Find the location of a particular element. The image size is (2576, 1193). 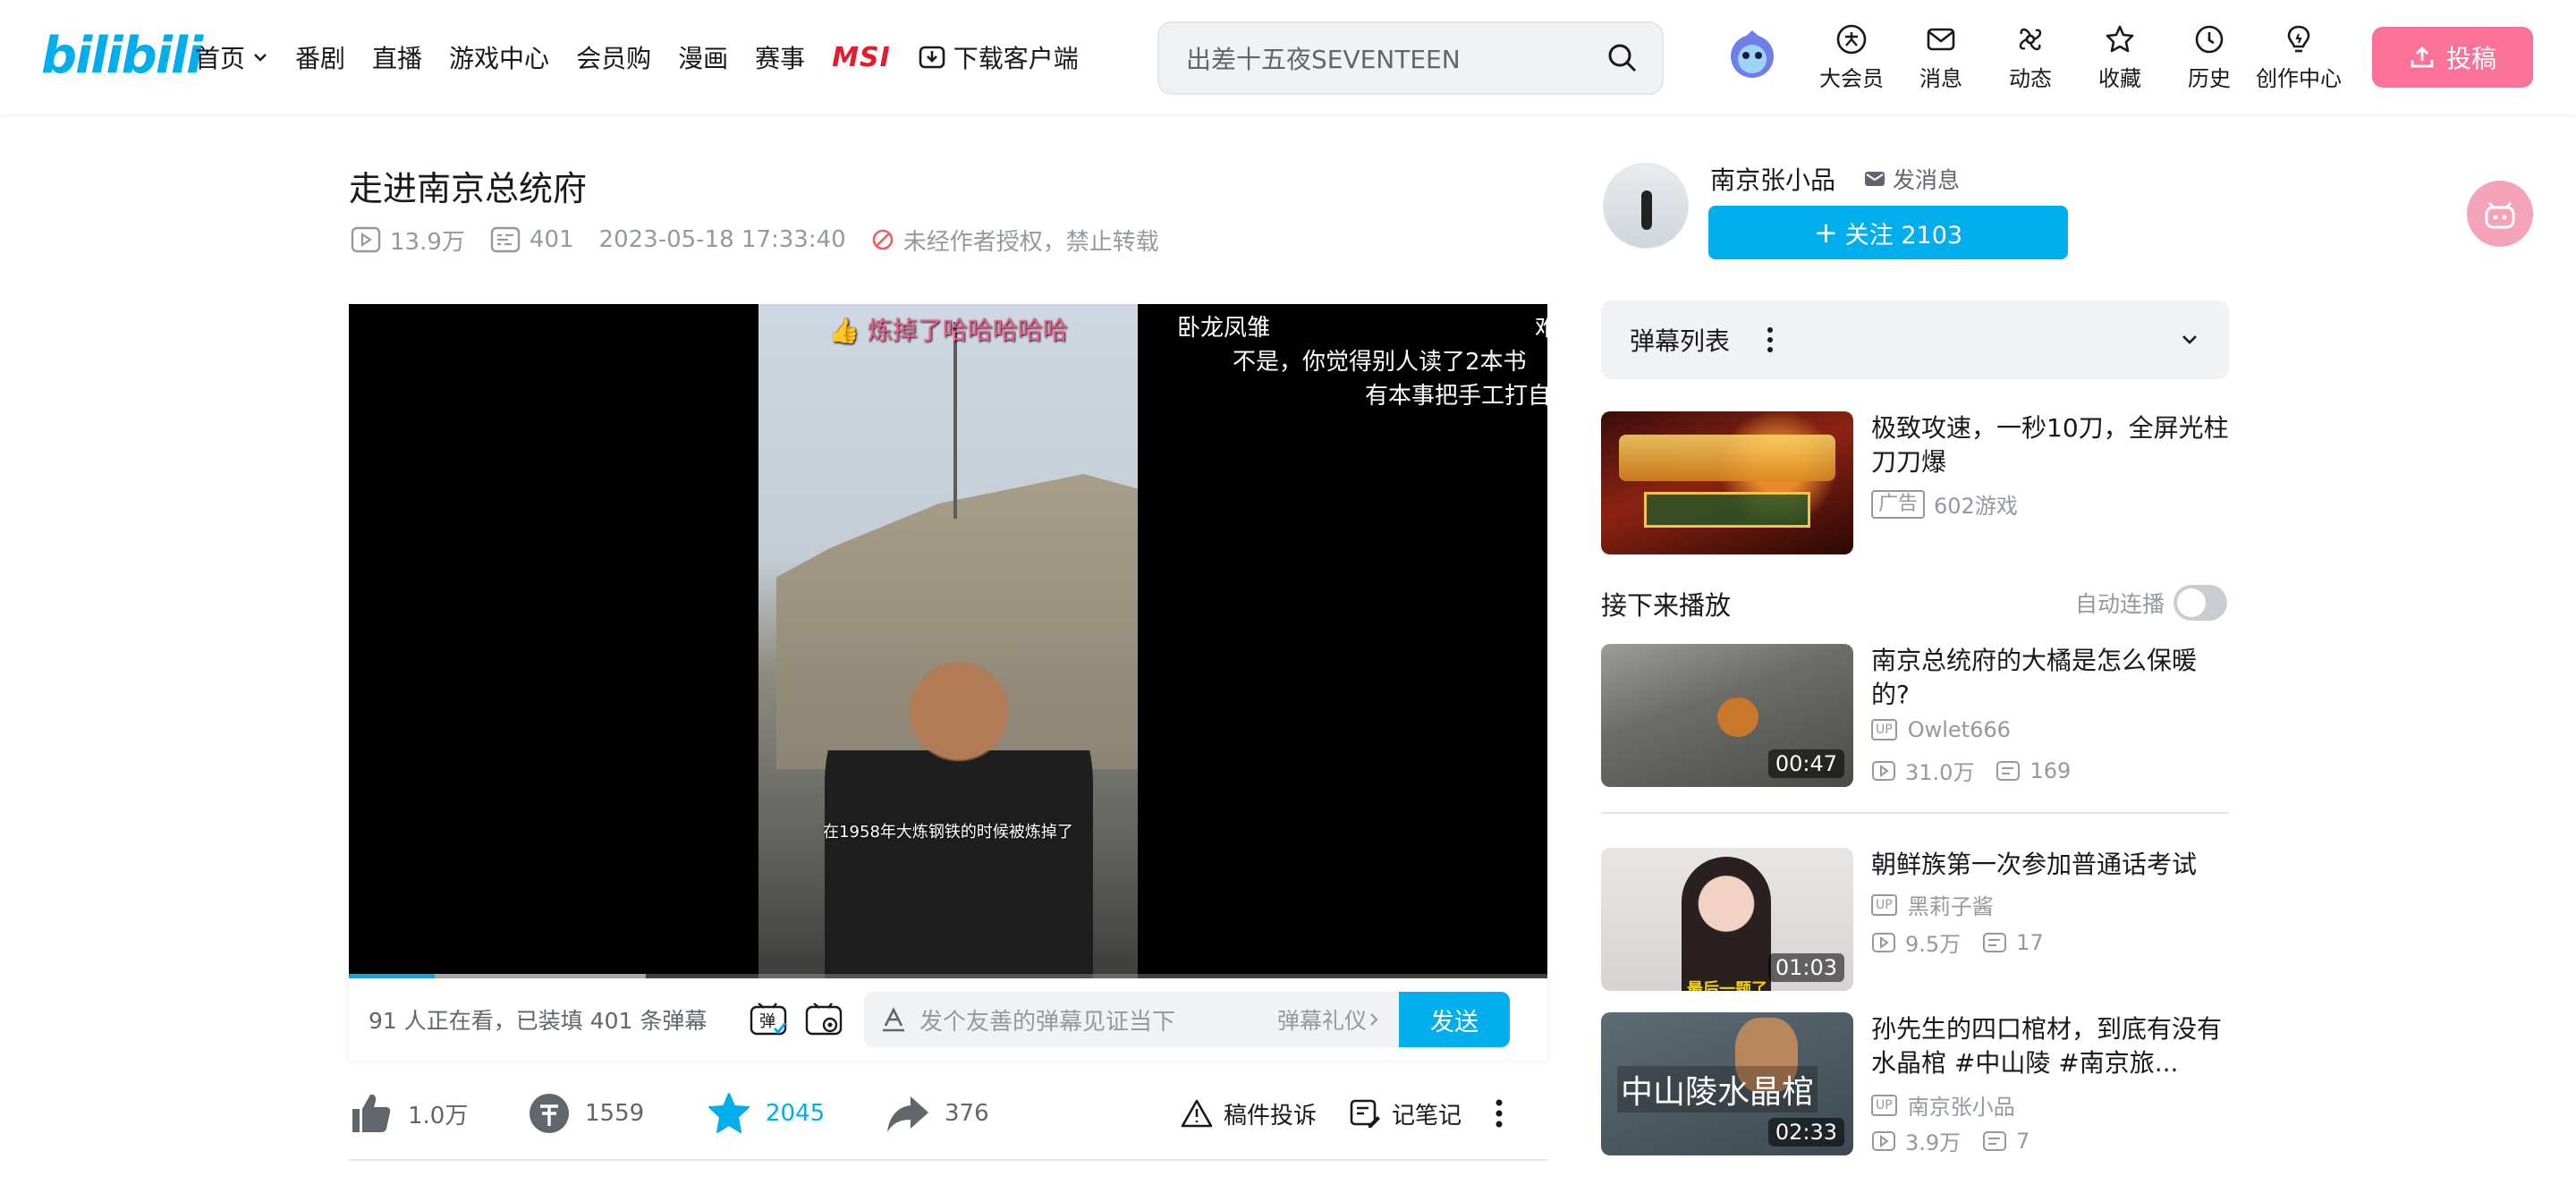

copyright-notice: 未经作者授权，禁止转载 is located at coordinates (1015, 240).